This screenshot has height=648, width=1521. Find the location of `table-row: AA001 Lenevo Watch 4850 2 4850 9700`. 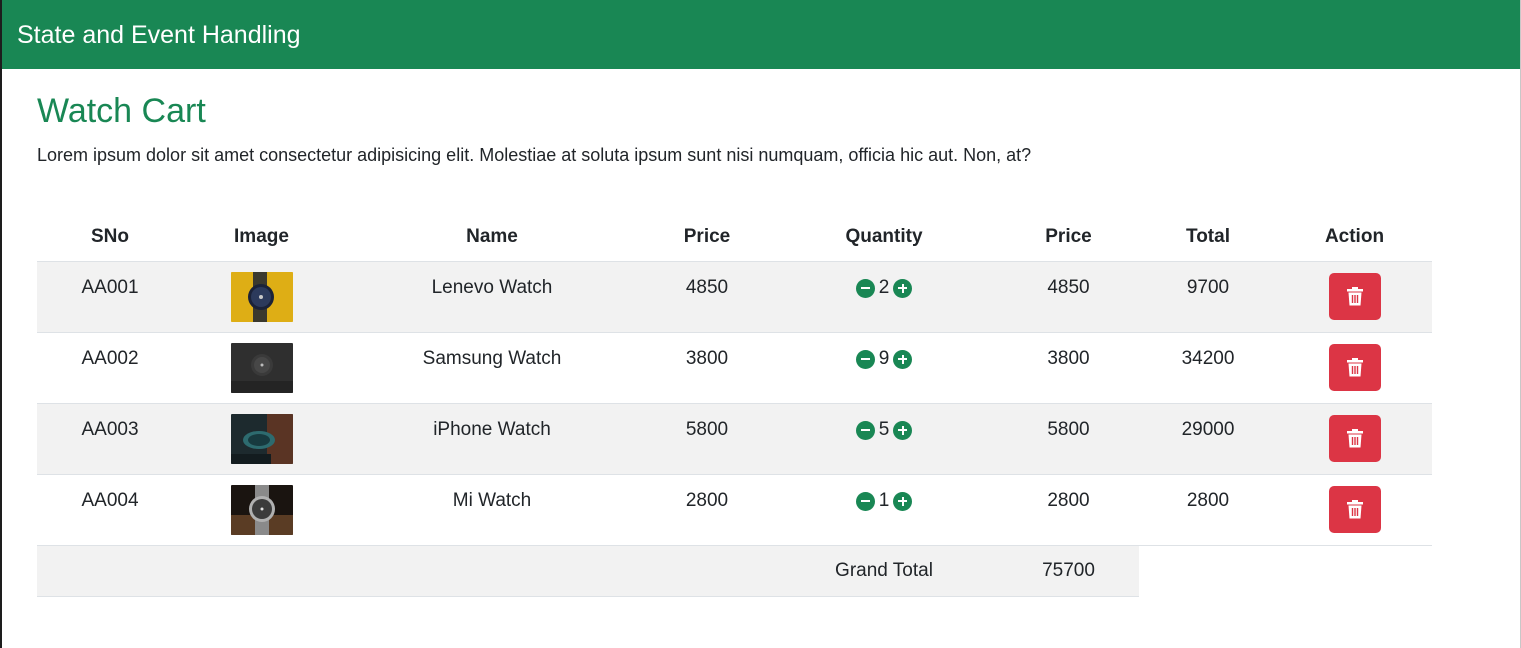

table-row: AA001 Lenevo Watch 4850 2 4850 9700 is located at coordinates (734, 297).